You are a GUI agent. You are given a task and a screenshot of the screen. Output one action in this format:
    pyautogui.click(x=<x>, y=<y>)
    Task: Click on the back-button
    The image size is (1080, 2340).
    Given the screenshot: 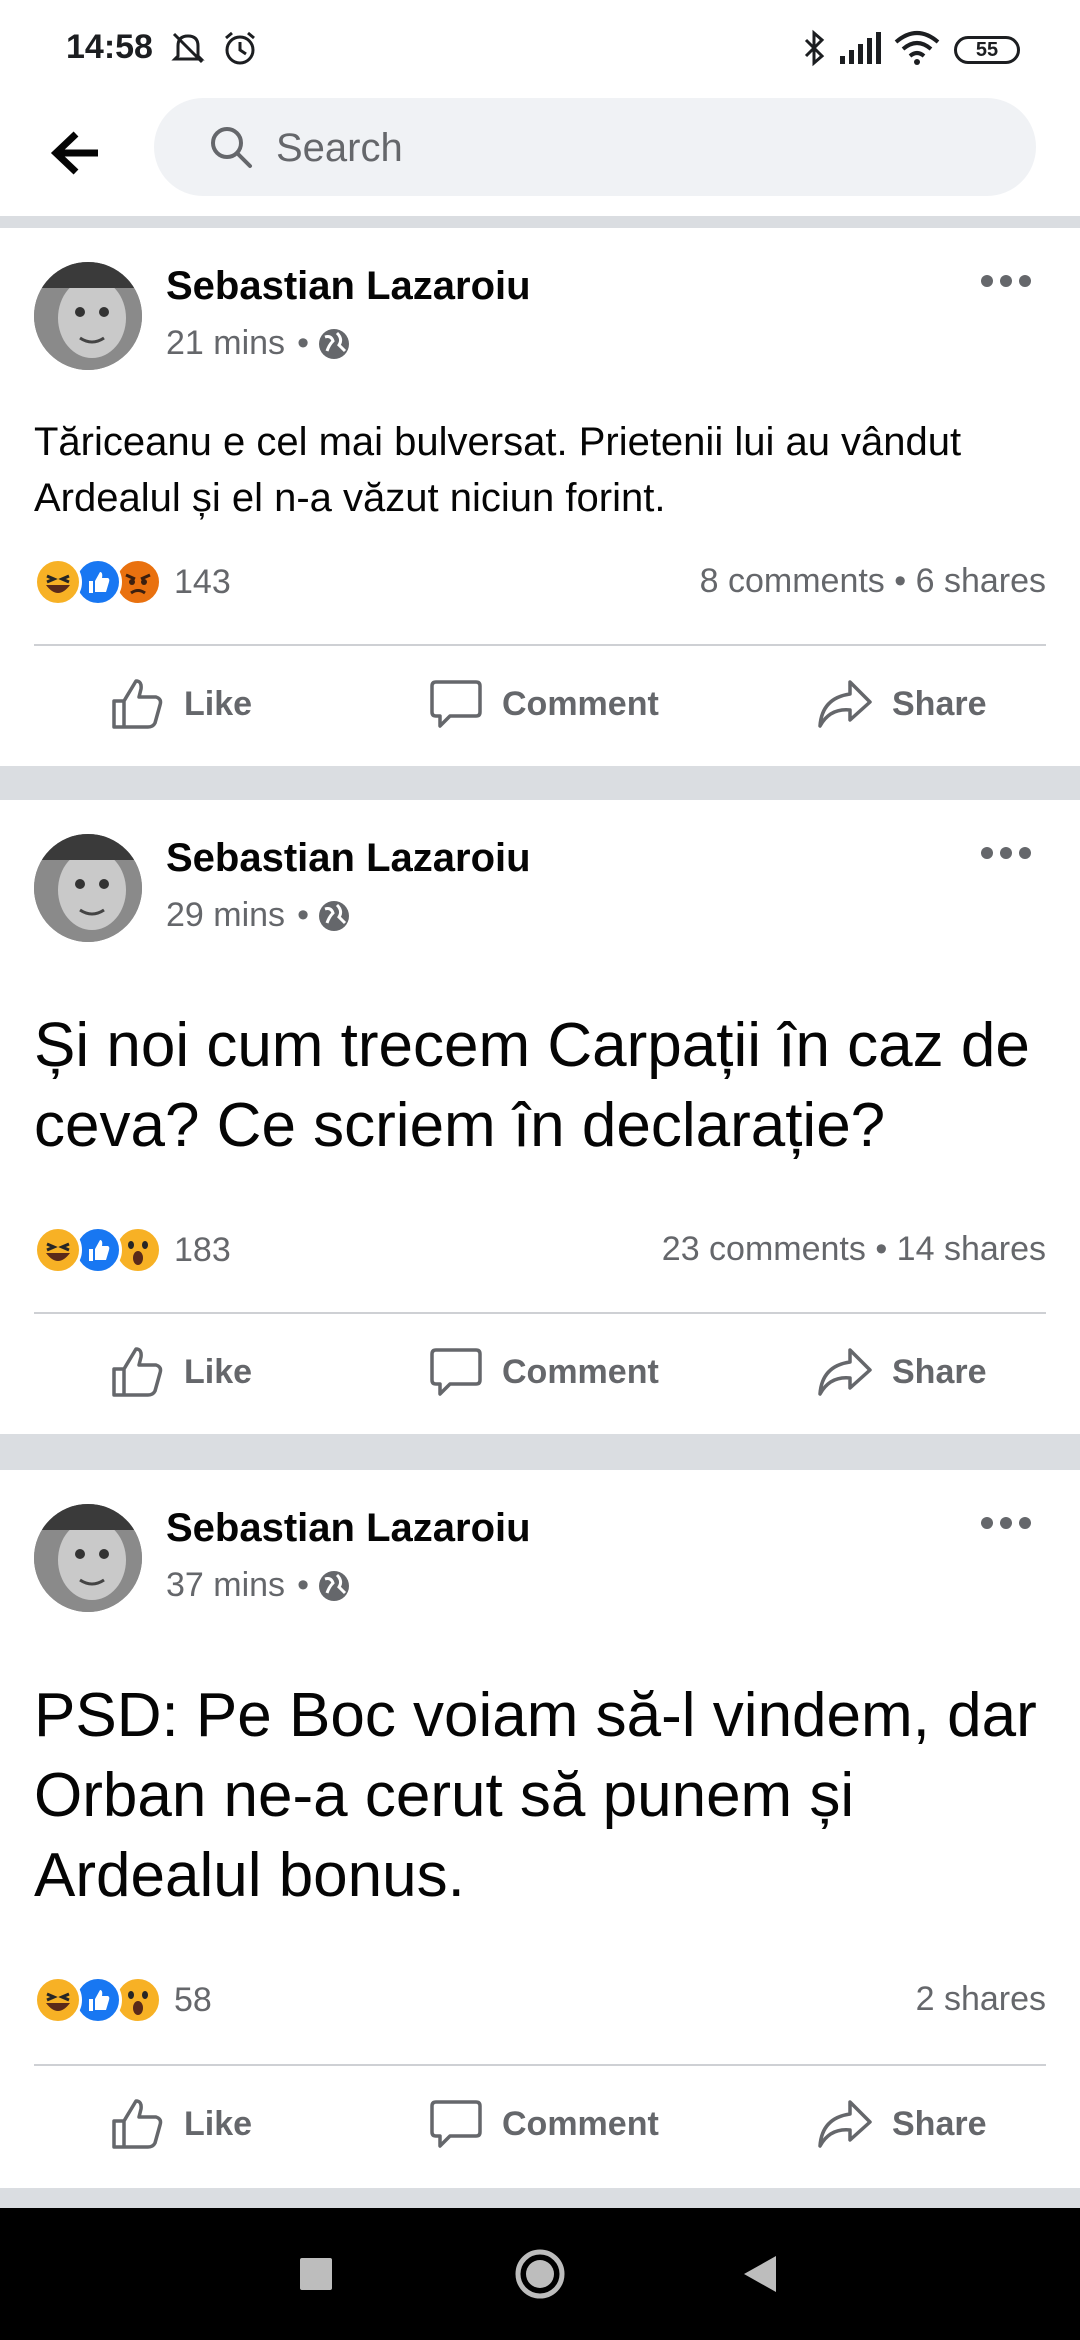 What is the action you would take?
    pyautogui.click(x=79, y=153)
    